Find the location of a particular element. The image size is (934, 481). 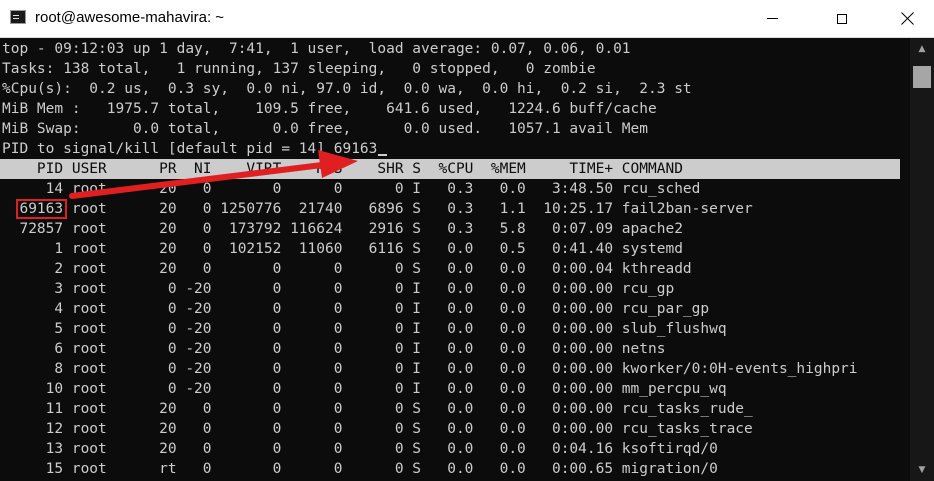

minimize-button is located at coordinates (772, 18).